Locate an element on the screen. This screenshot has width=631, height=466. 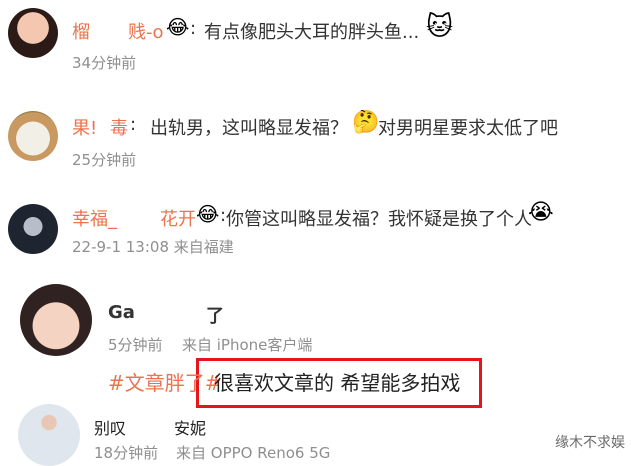
thinking-emoji-icon: 🤔 is located at coordinates (366, 122).